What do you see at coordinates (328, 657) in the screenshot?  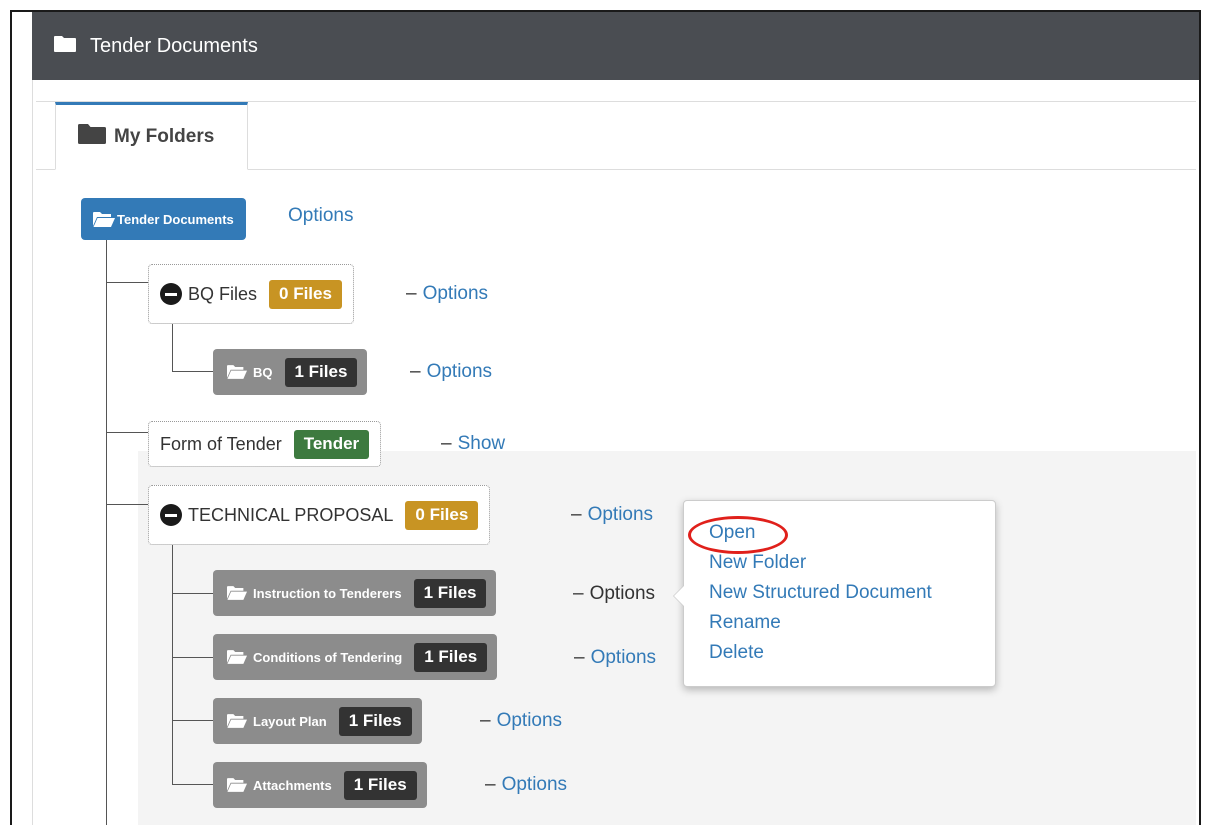 I see `node-label: Conditions of Tendering` at bounding box center [328, 657].